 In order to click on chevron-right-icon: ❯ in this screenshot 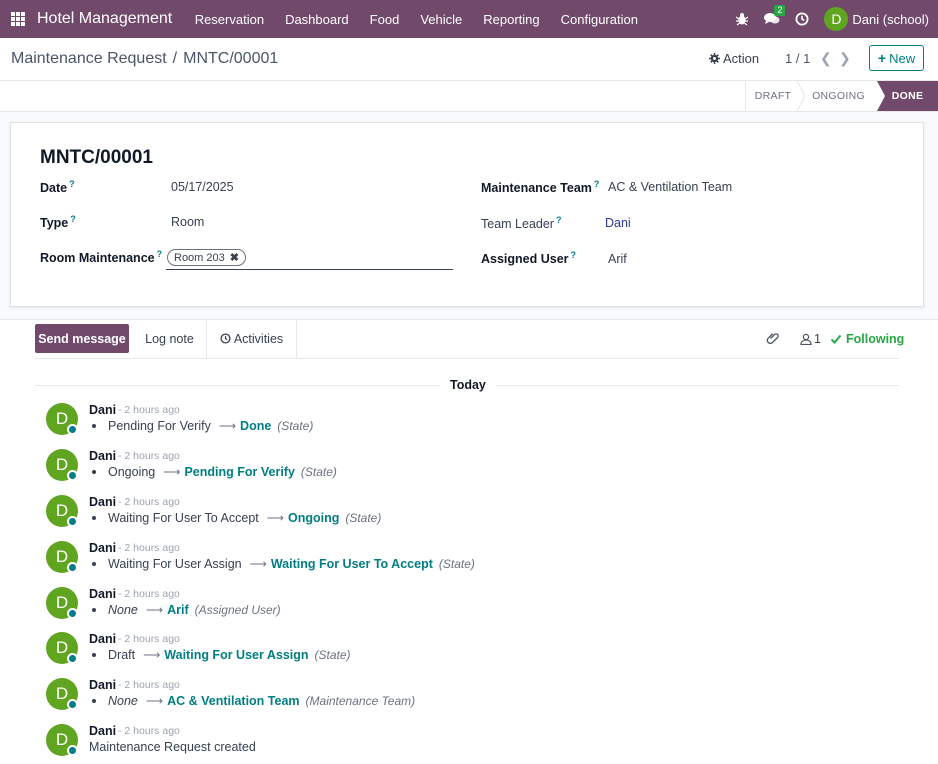, I will do `click(845, 58)`.